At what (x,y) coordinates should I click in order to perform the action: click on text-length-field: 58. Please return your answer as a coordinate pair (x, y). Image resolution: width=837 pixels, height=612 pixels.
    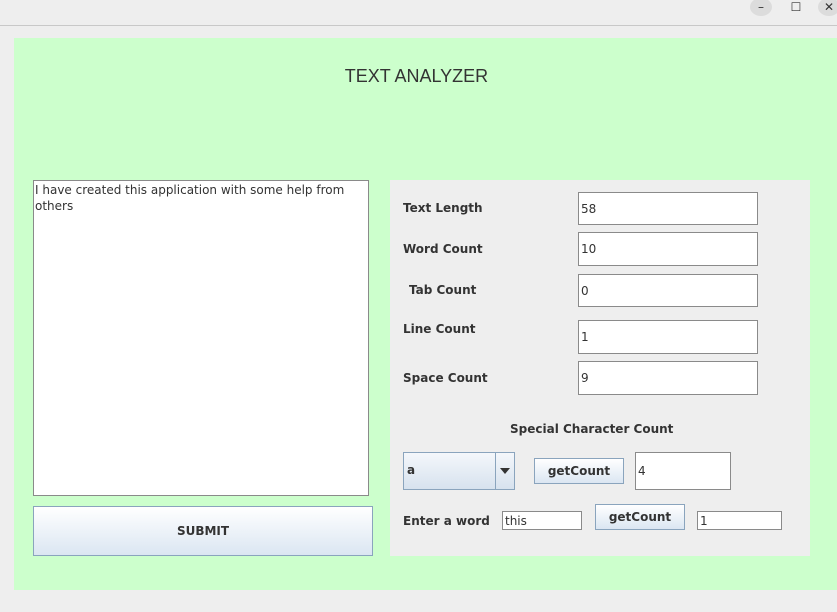
    Looking at the image, I should click on (668, 208).